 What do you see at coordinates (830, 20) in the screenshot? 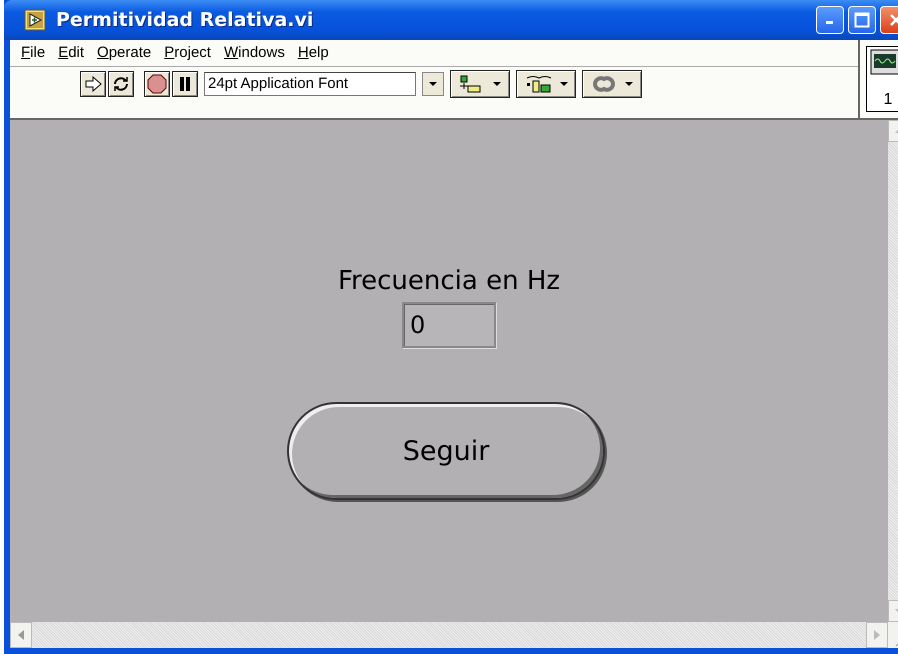
I see `minimize-button` at bounding box center [830, 20].